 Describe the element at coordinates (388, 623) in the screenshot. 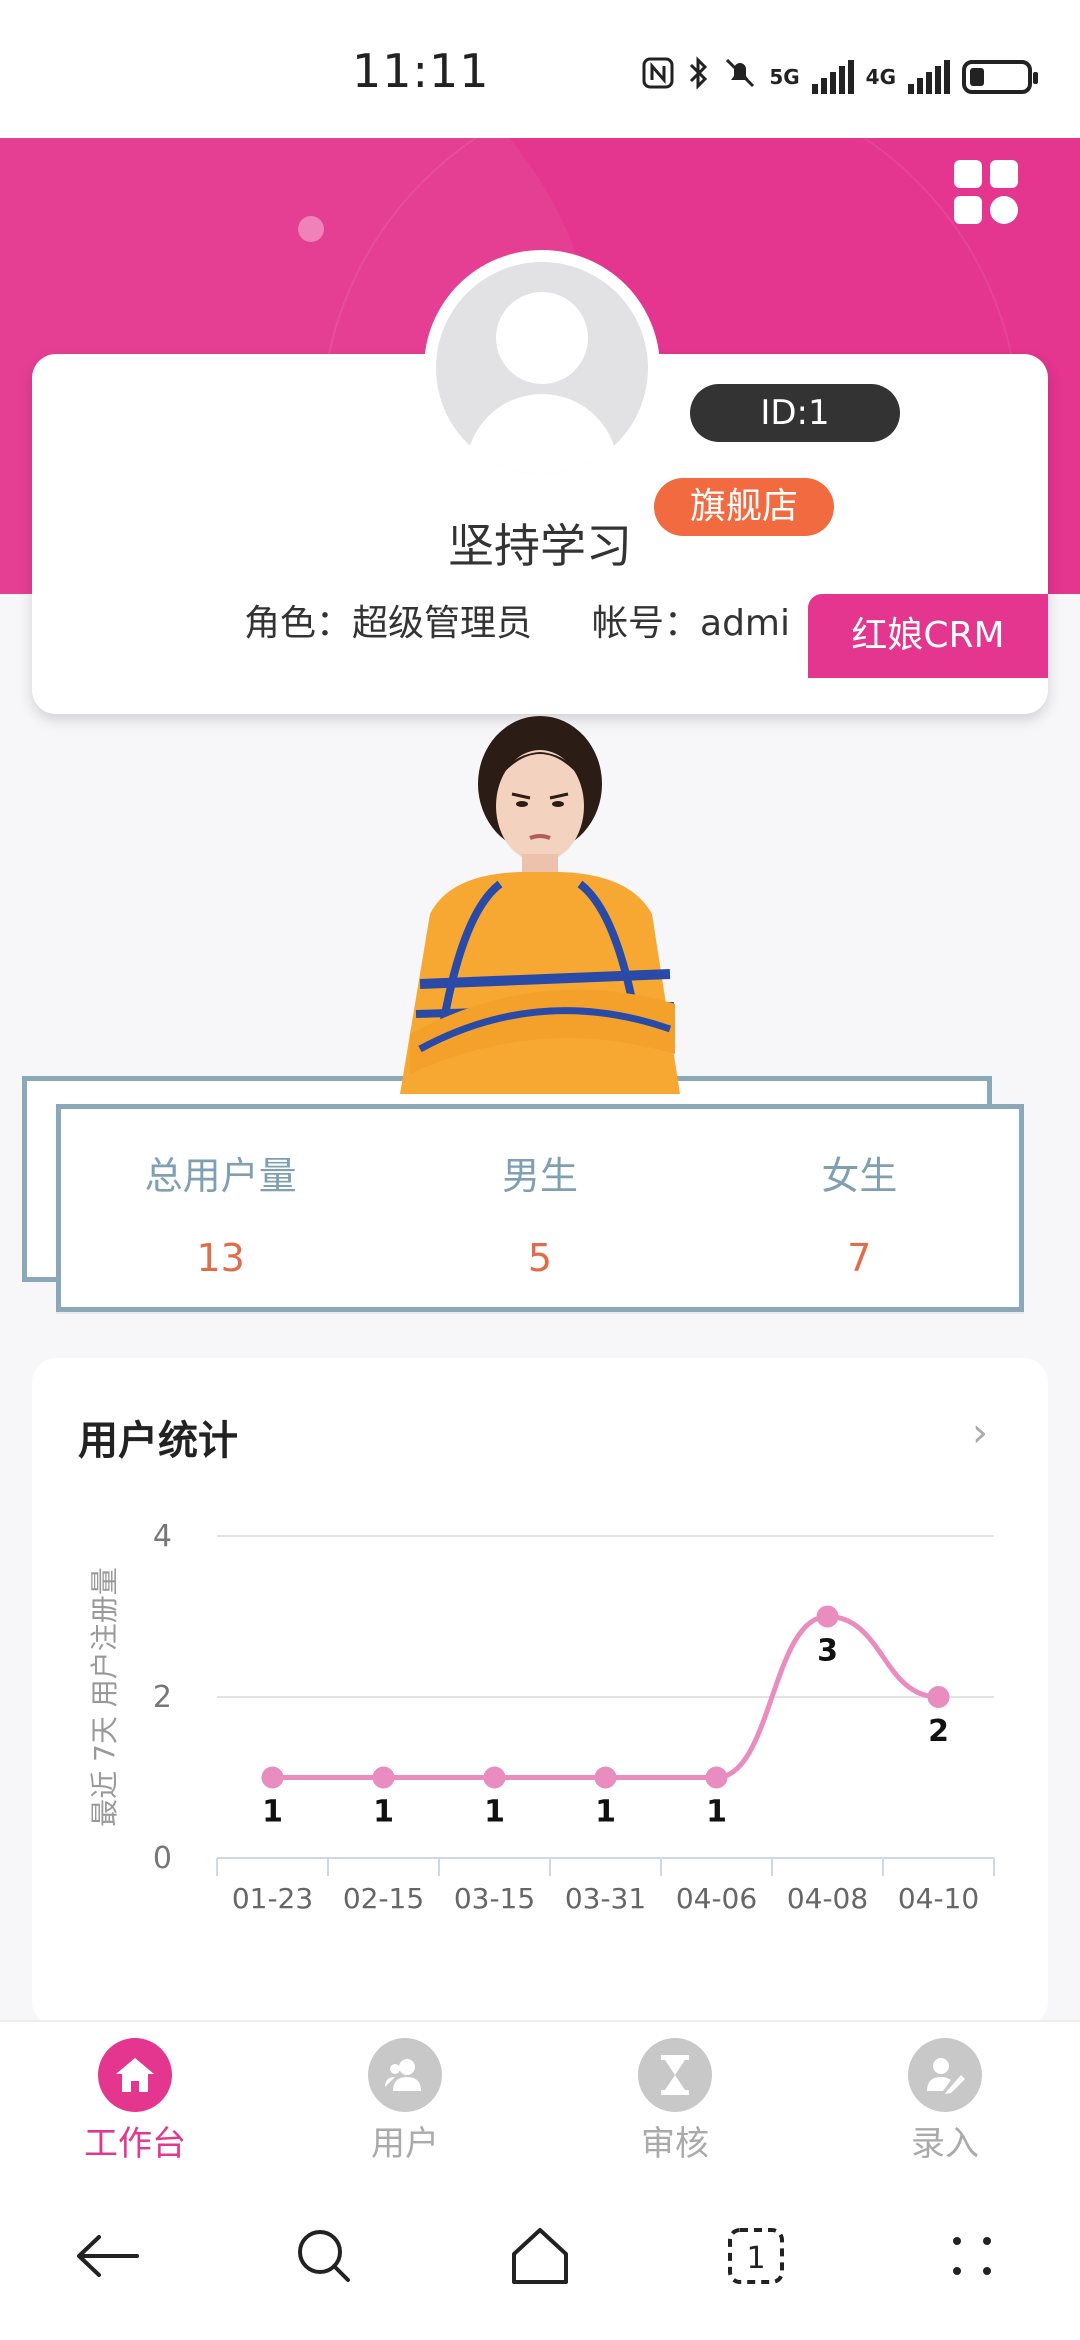

I see `role-text: 角色：超级管理员` at that location.